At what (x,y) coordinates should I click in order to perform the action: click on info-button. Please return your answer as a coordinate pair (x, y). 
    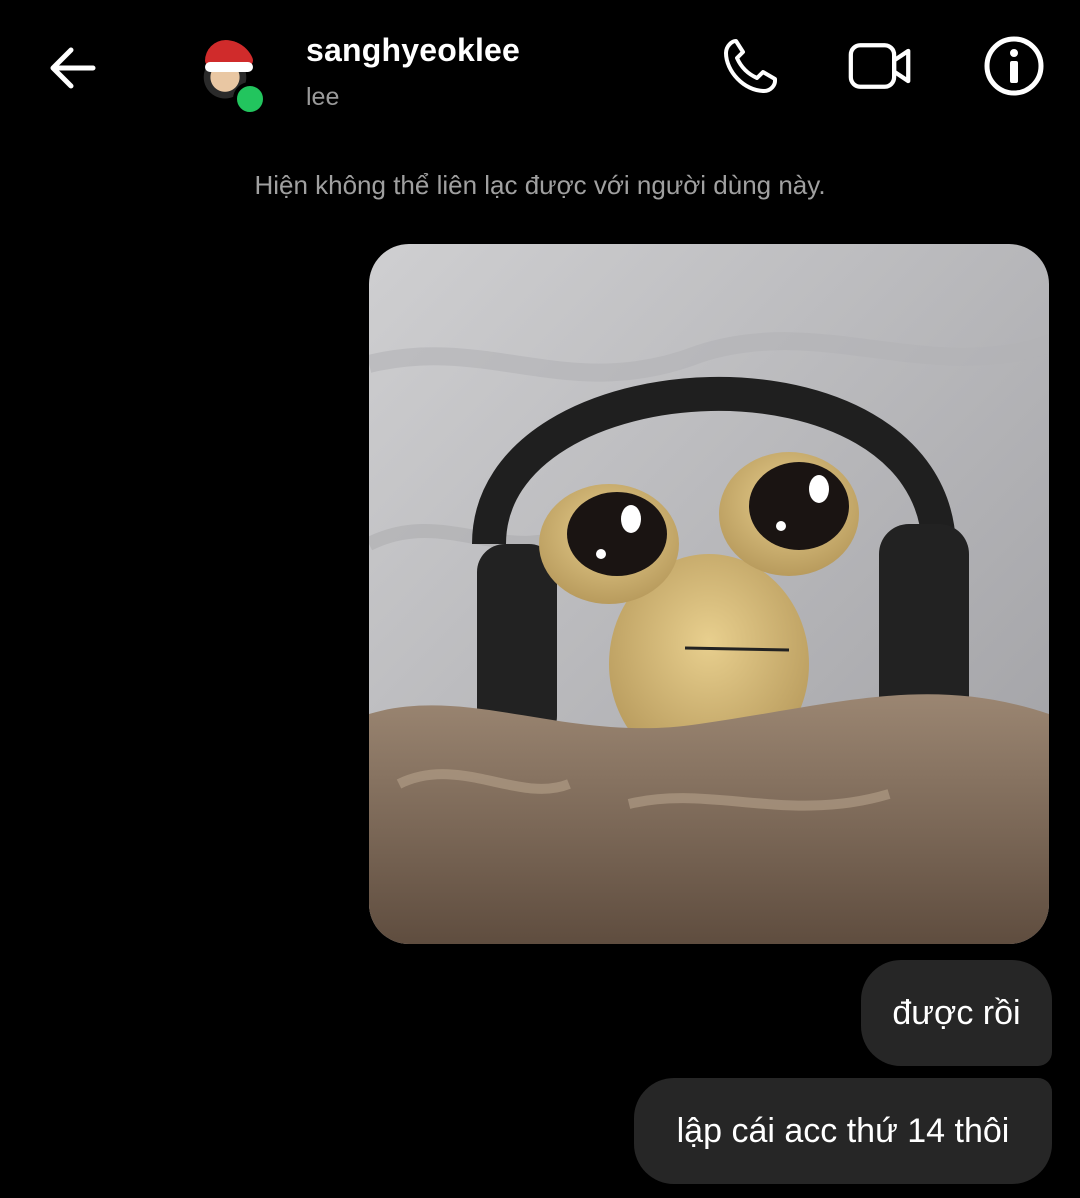
    Looking at the image, I should click on (1014, 66).